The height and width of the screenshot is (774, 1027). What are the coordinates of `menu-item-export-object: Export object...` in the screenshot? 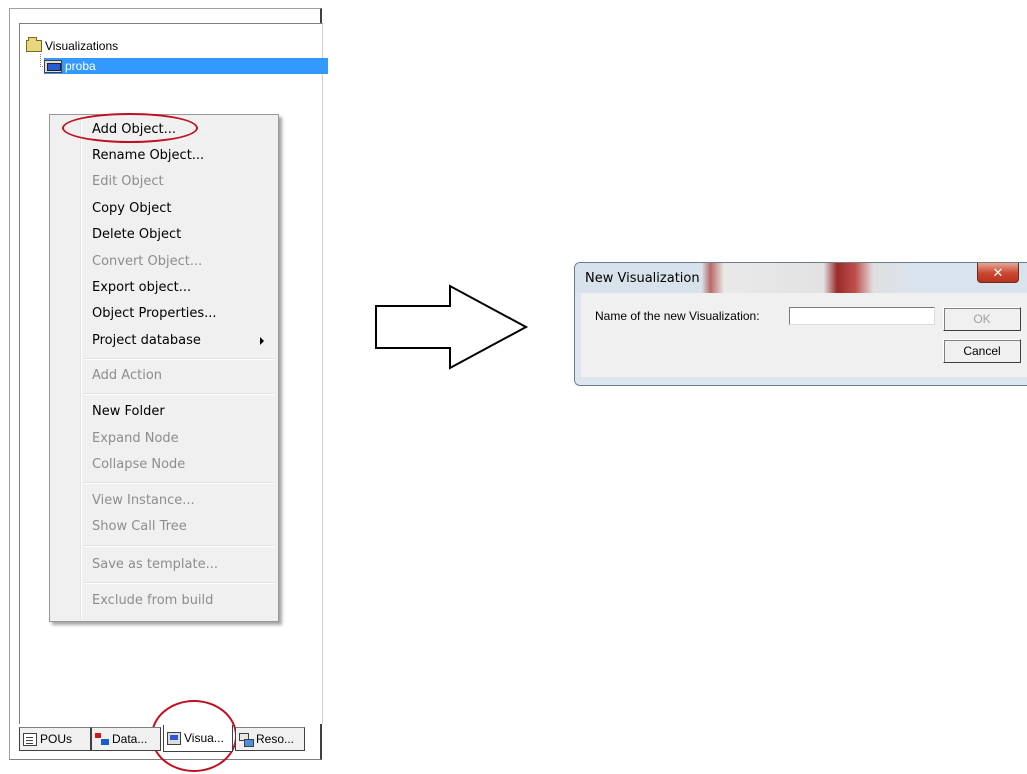 It's located at (141, 288).